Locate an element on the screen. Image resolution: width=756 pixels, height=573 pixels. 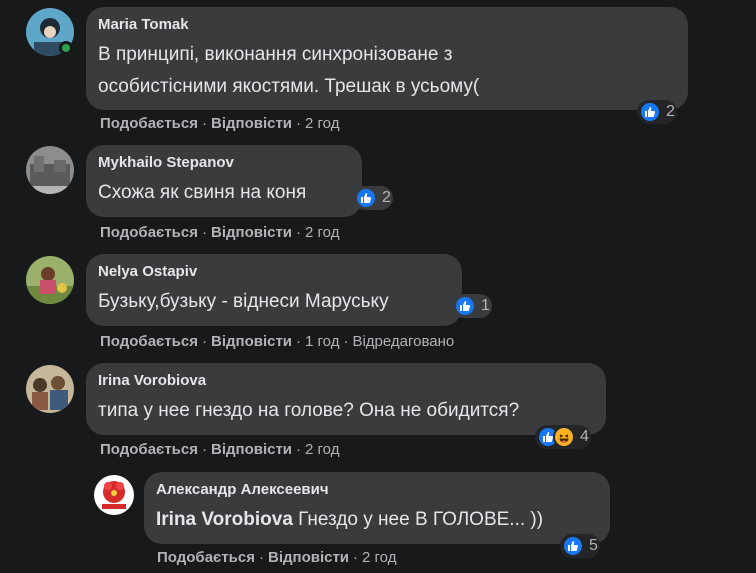
comment-text: Бузьку,бузьку - віднеси Маруську is located at coordinates (243, 301).